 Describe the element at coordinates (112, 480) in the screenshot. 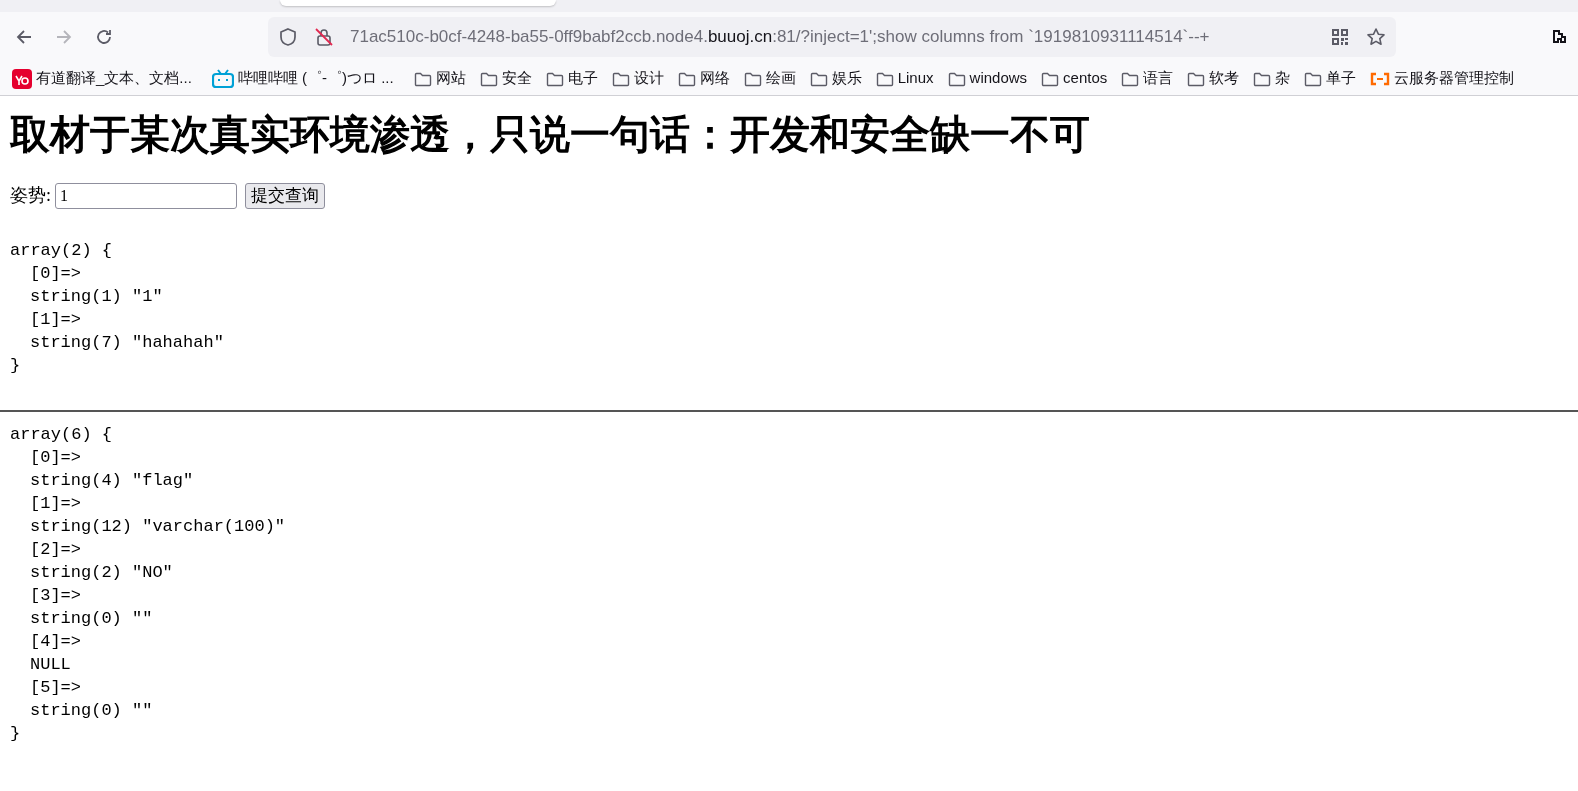

I see `dump-line: string(4) "flag"` at that location.